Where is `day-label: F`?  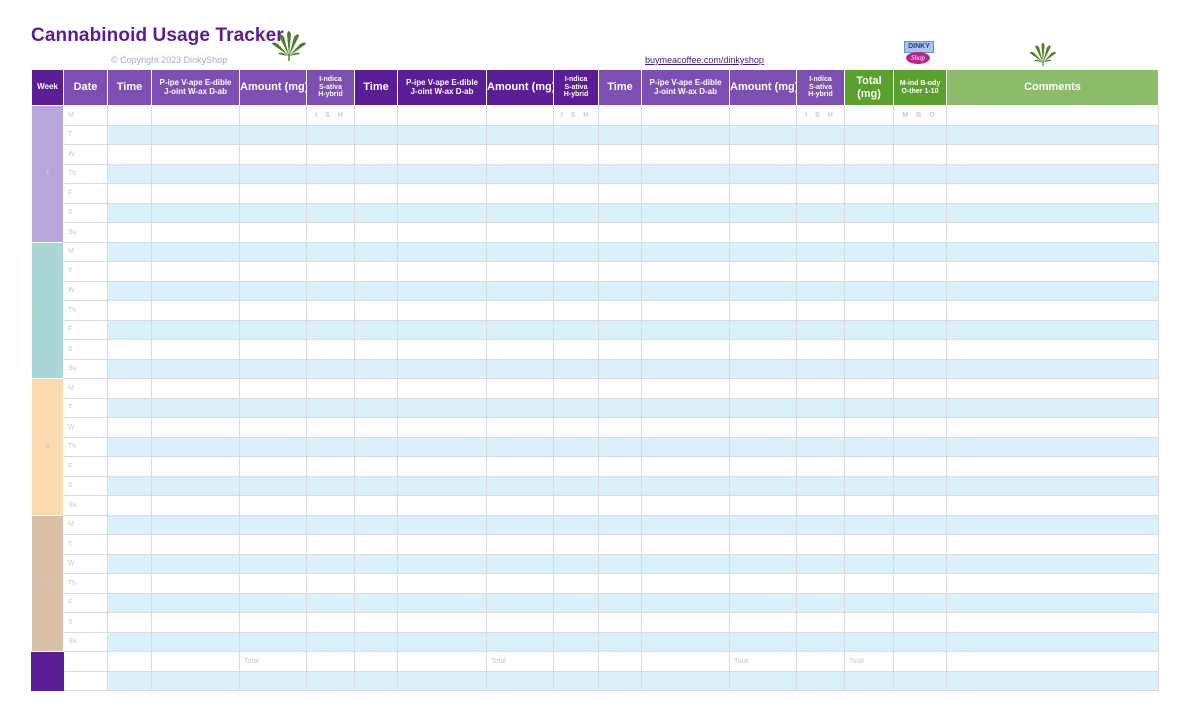 day-label: F is located at coordinates (85, 602).